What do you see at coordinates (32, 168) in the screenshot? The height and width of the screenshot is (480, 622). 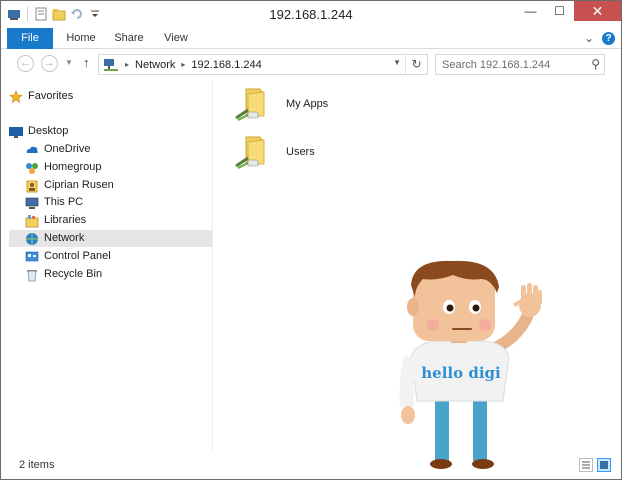 I see `homegroup-icon` at bounding box center [32, 168].